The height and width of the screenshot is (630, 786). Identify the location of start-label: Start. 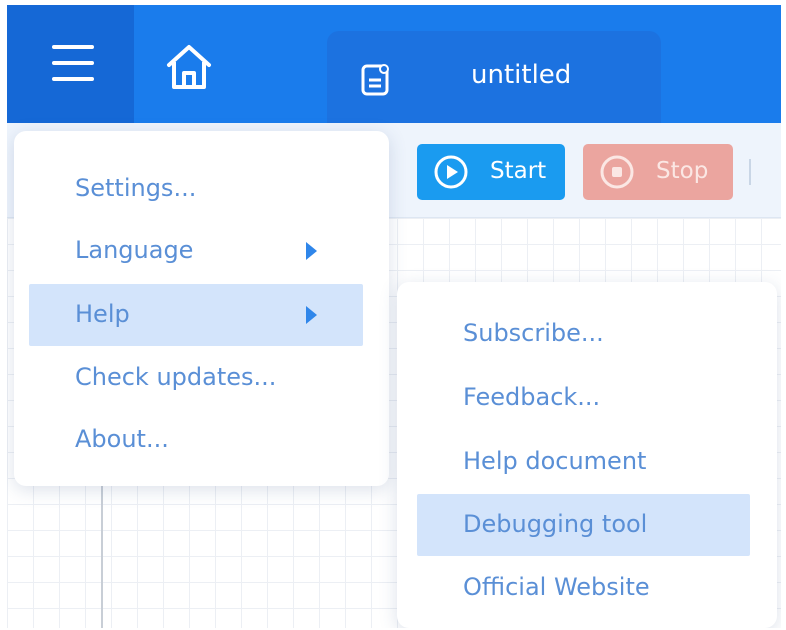
(518, 171).